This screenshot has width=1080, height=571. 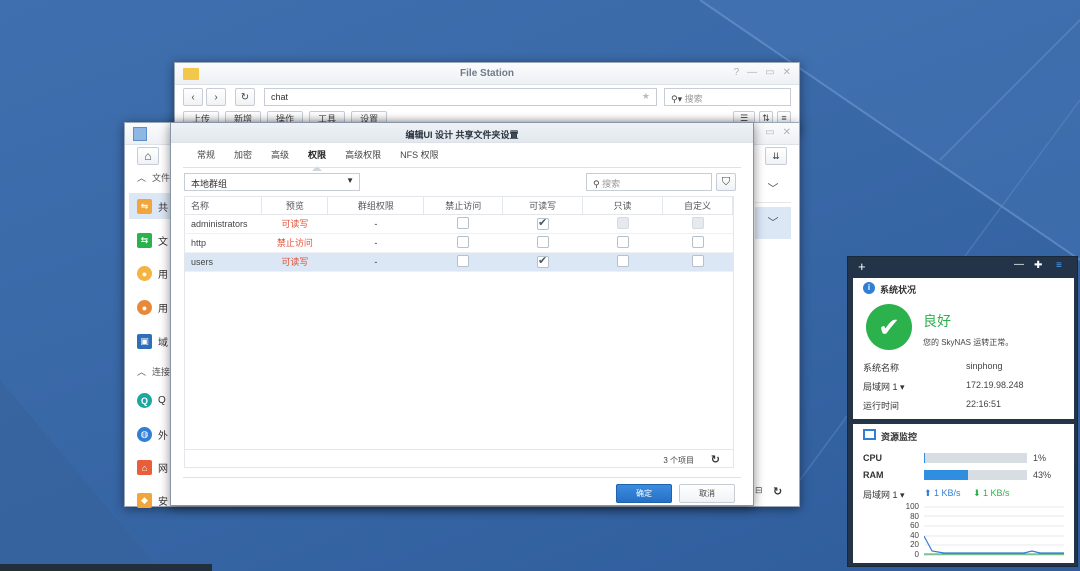 What do you see at coordinates (899, 437) in the screenshot?
I see `resource-monitor-title: 资源监控` at bounding box center [899, 437].